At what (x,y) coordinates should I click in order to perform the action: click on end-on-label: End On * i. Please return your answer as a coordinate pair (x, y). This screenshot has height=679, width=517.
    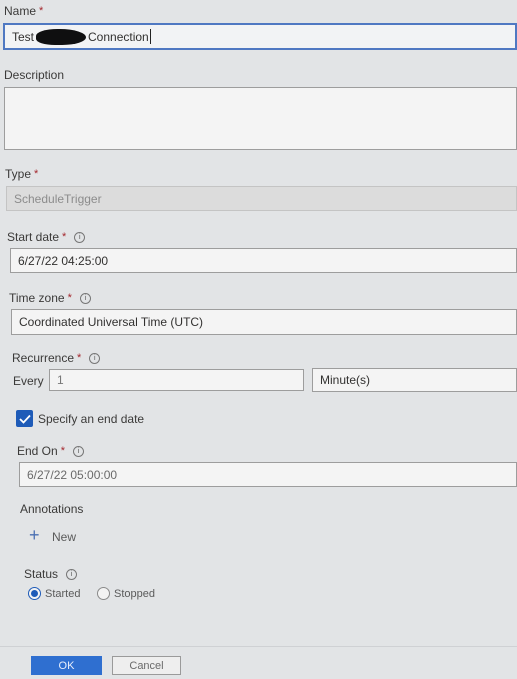
    Looking at the image, I should click on (50, 451).